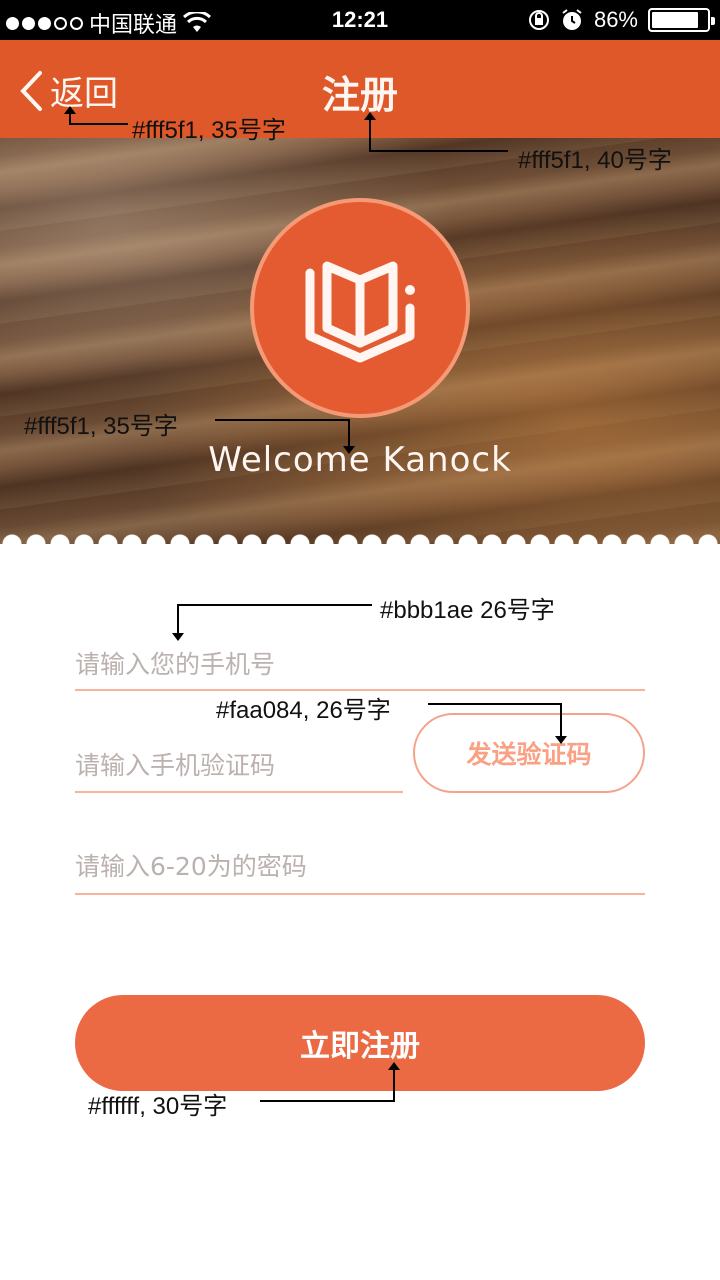  I want to click on verification-code-input, so click(239, 765).